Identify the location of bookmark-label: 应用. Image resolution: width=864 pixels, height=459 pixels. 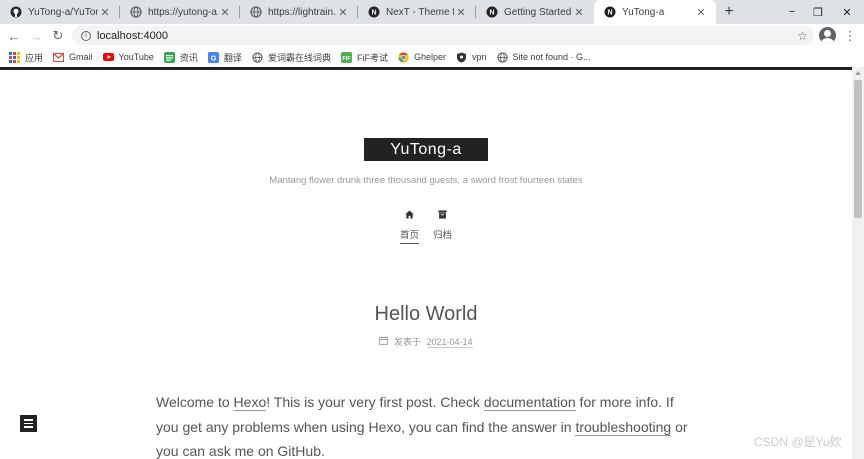
(34, 57).